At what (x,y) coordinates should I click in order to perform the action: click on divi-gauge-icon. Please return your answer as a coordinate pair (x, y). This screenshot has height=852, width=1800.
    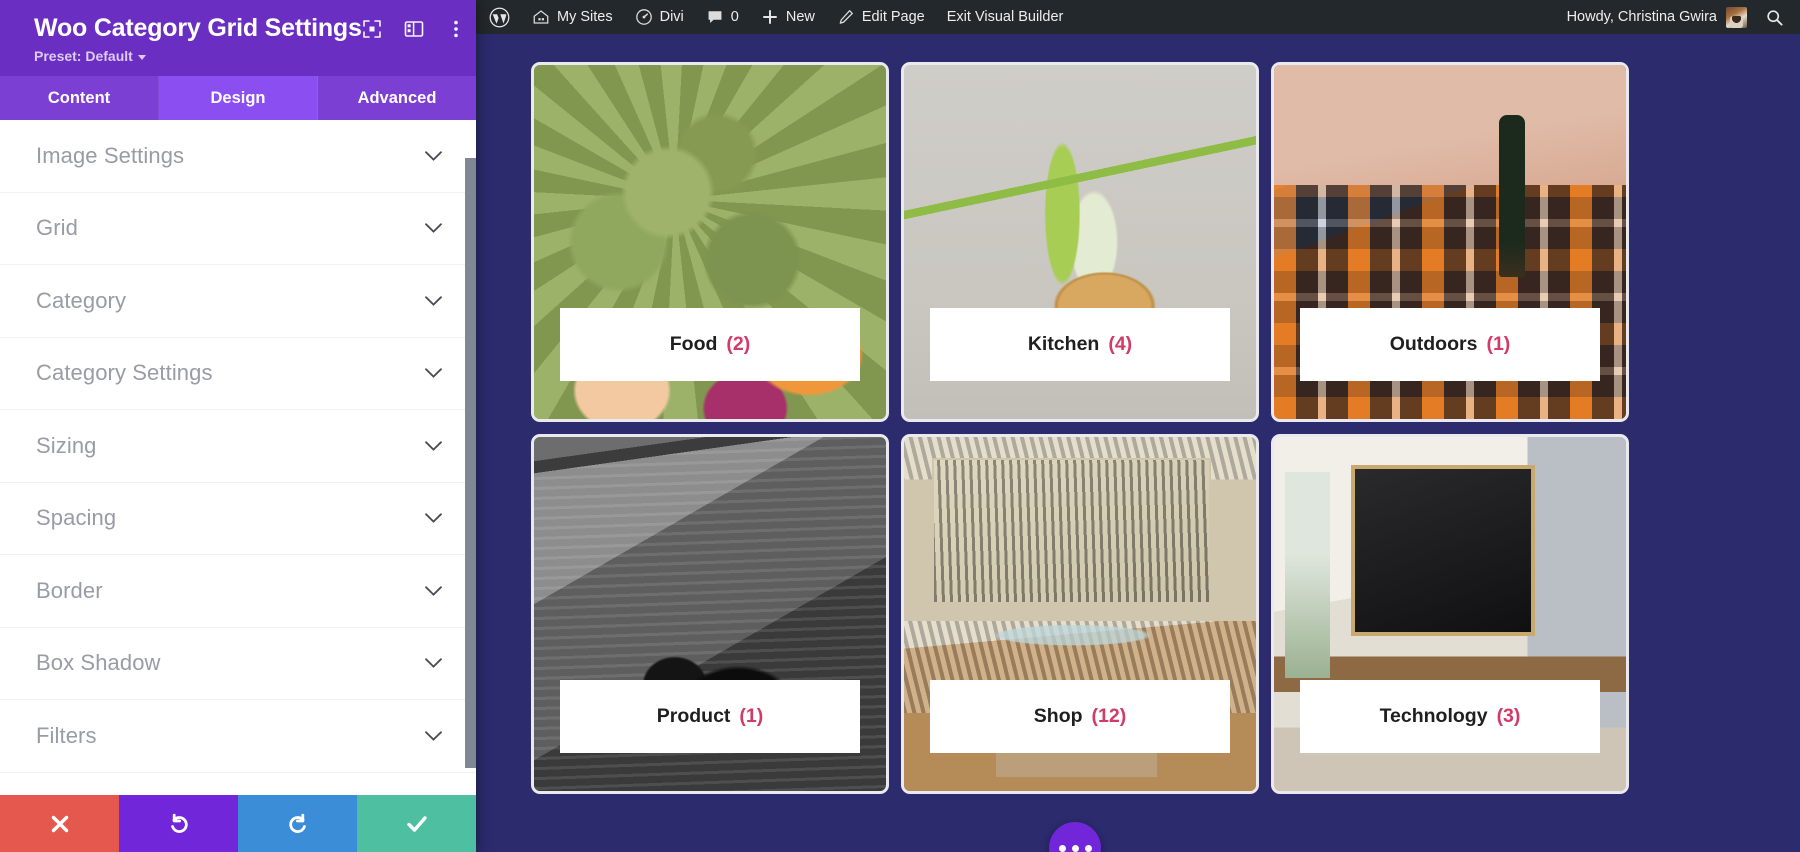
    Looking at the image, I should click on (643, 17).